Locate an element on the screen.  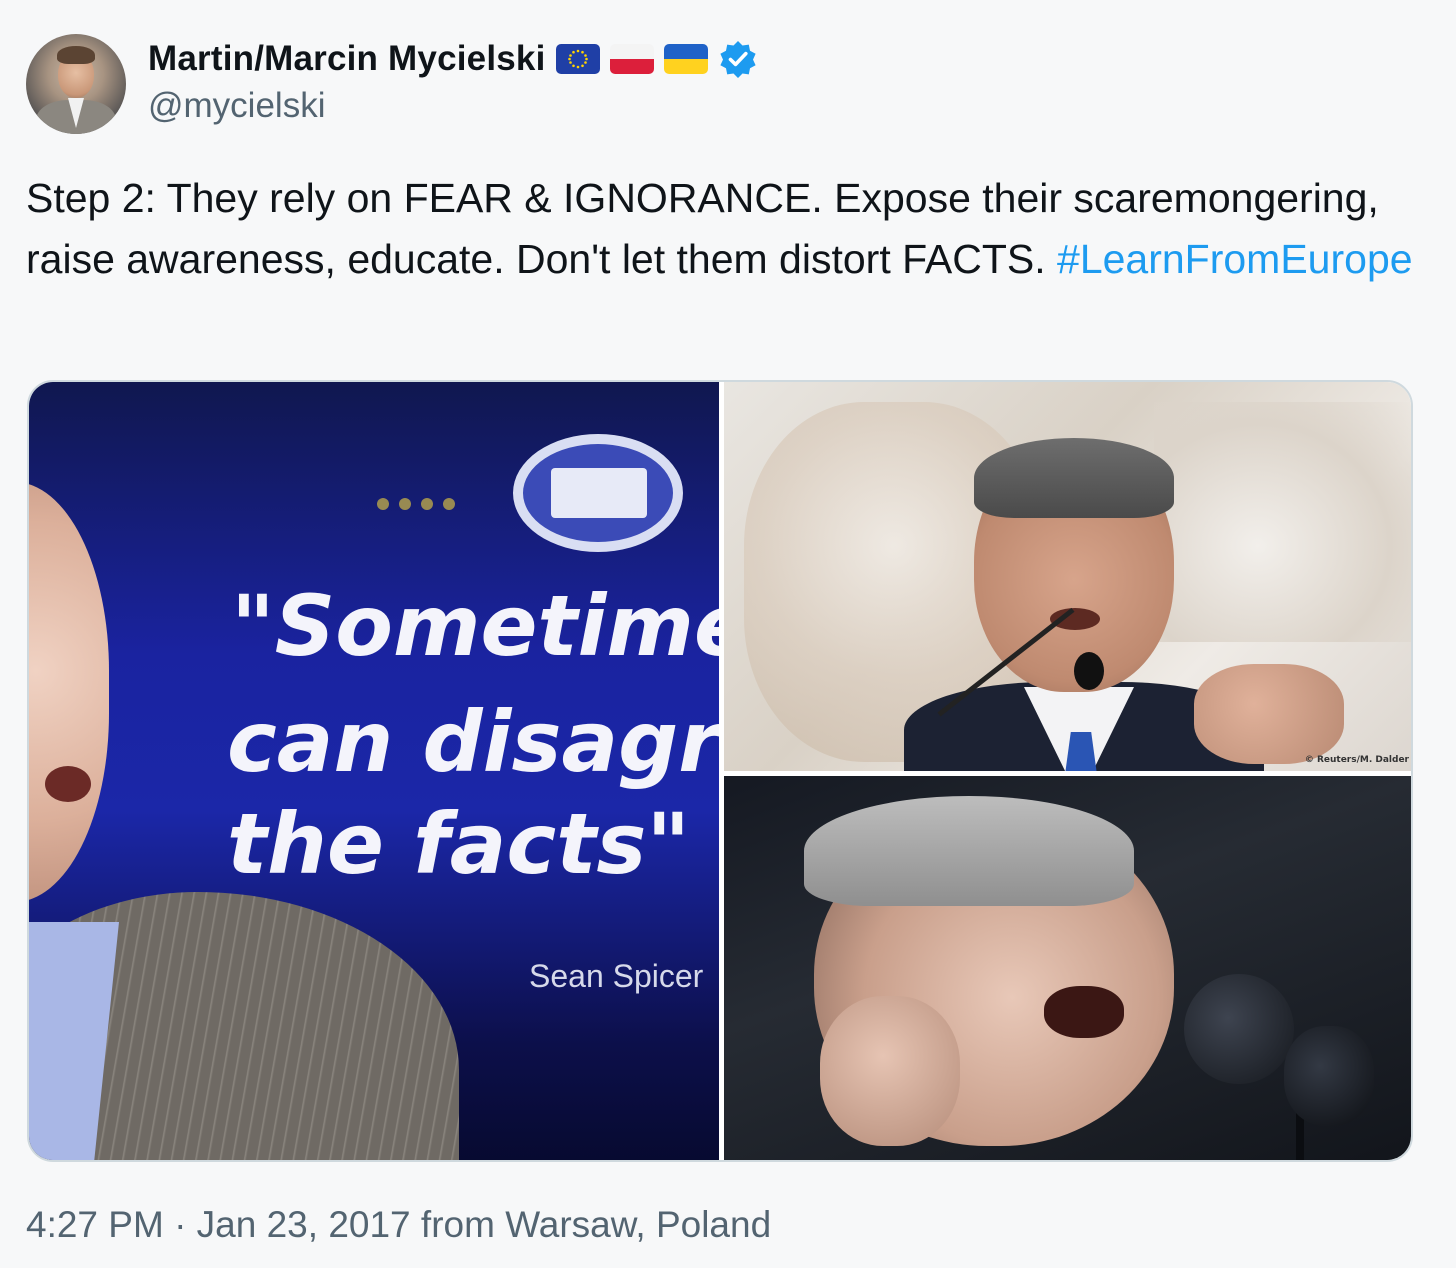
quote-line-2: can disagre is located at coordinates (473, 742).